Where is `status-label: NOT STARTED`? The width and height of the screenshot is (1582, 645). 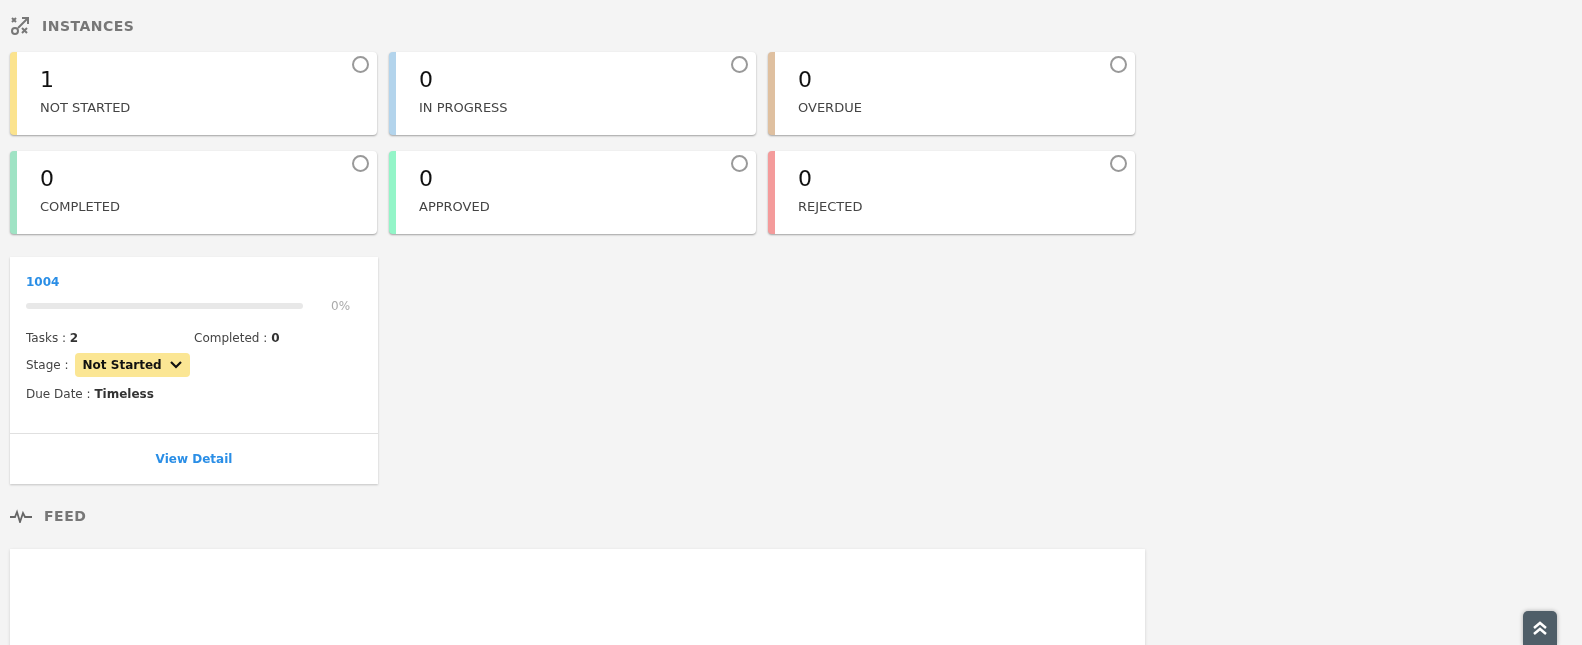 status-label: NOT STARTED is located at coordinates (86, 107).